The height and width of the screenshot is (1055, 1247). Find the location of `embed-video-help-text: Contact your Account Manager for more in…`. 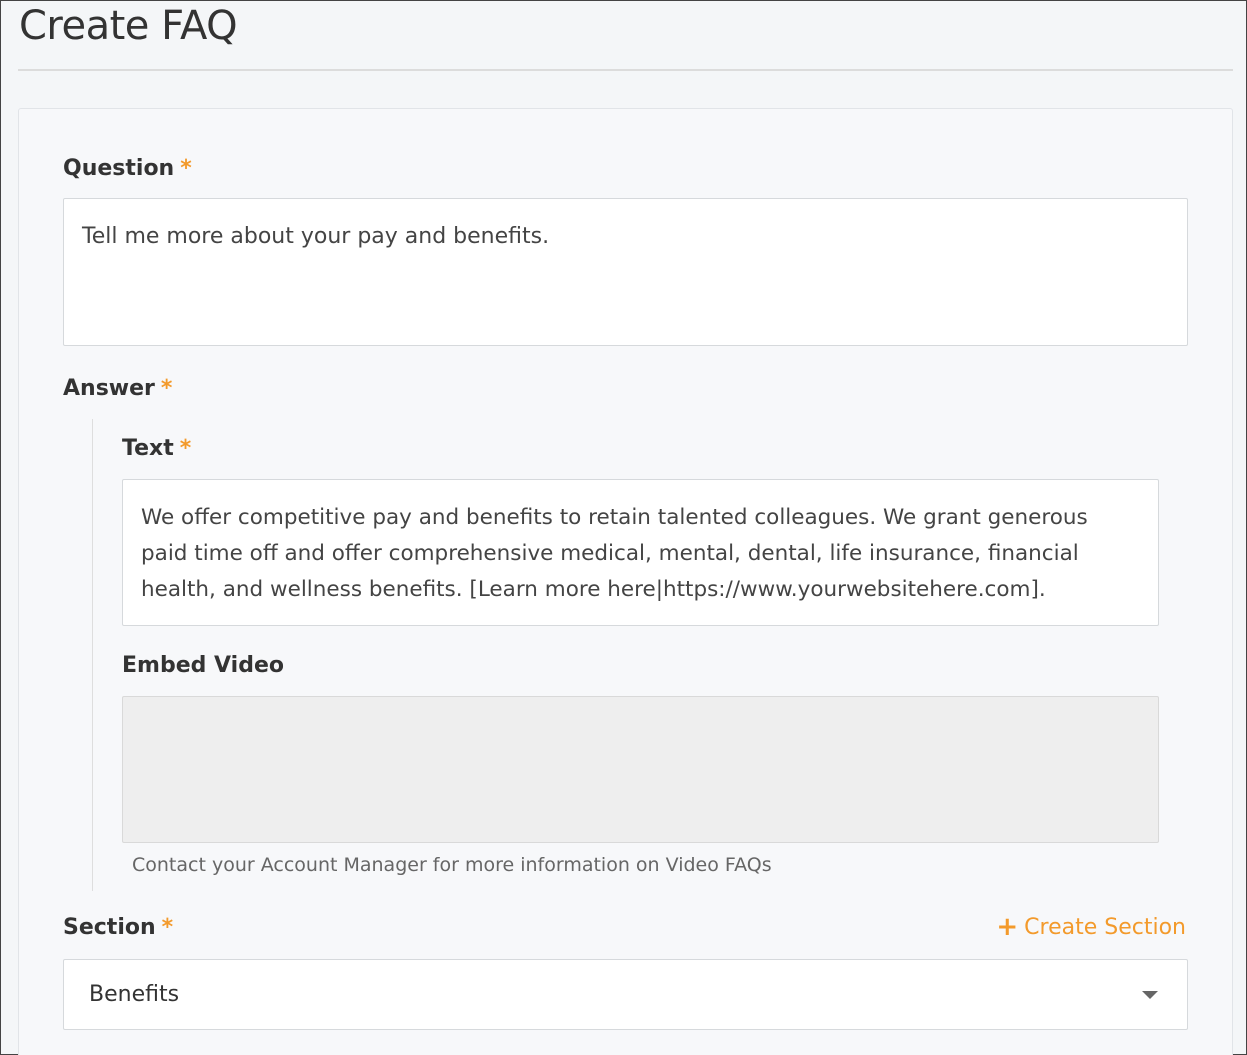

embed-video-help-text: Contact your Account Manager for more in… is located at coordinates (452, 865).